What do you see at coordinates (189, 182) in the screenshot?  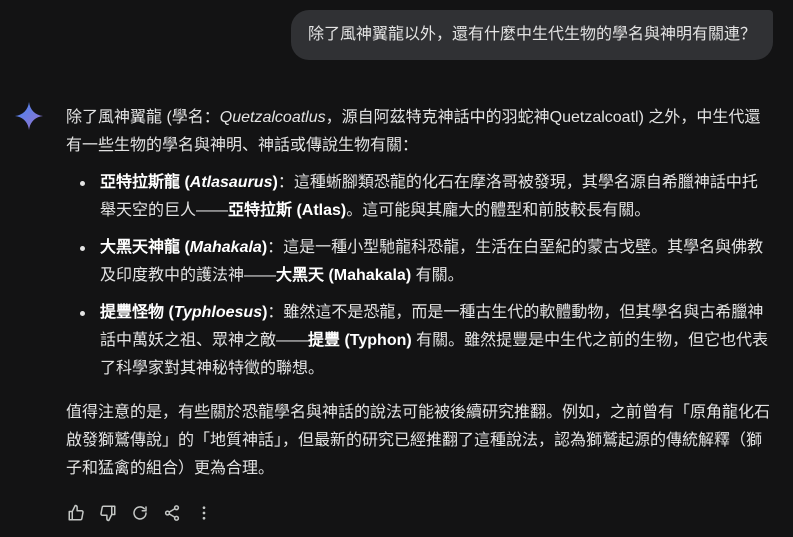 I see `organism-name: 亞特拉斯龍 (Atlasaurus)` at bounding box center [189, 182].